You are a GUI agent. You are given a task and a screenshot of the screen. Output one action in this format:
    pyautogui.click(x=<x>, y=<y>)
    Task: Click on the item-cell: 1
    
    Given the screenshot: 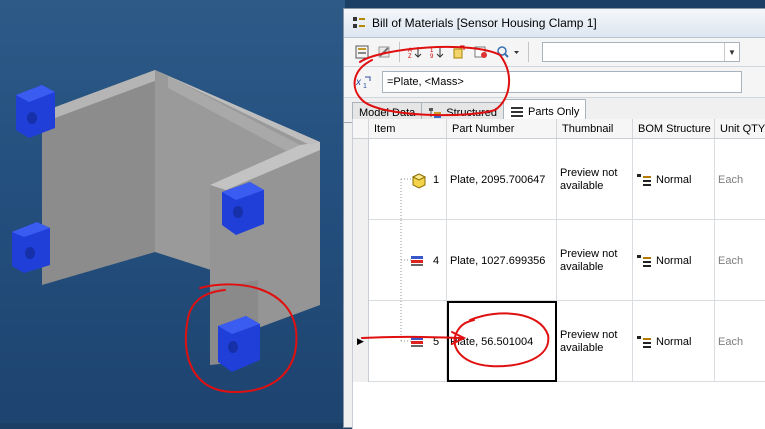 What is the action you would take?
    pyautogui.click(x=408, y=179)
    